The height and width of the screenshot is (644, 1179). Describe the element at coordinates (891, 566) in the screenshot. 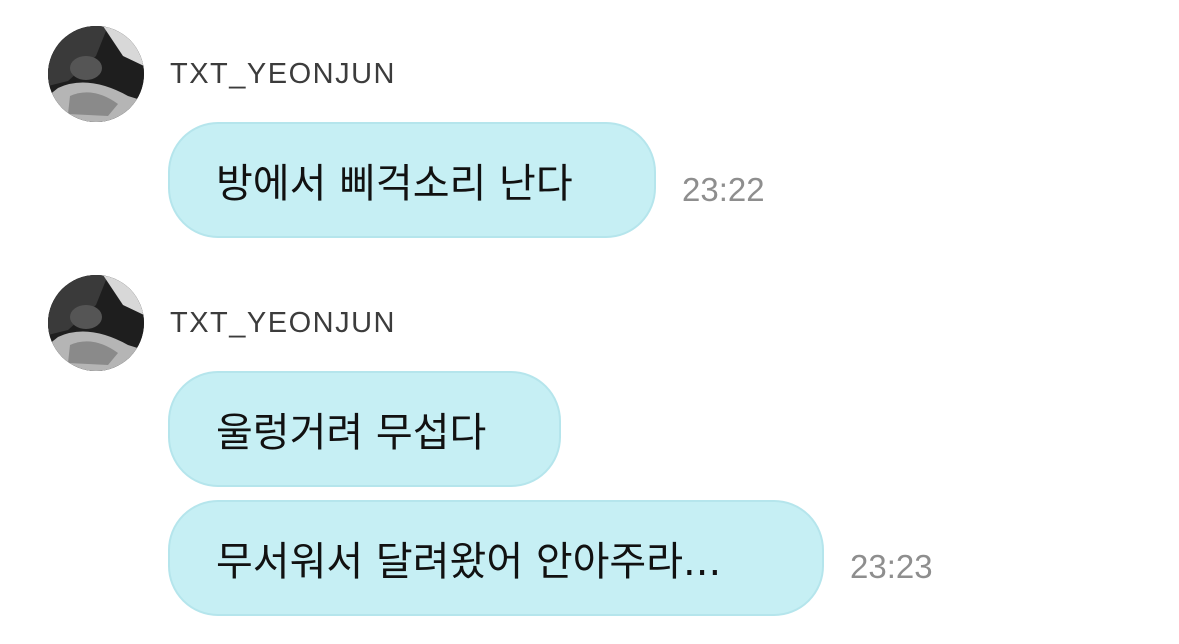

I see `message-timestamp: 23:23` at that location.